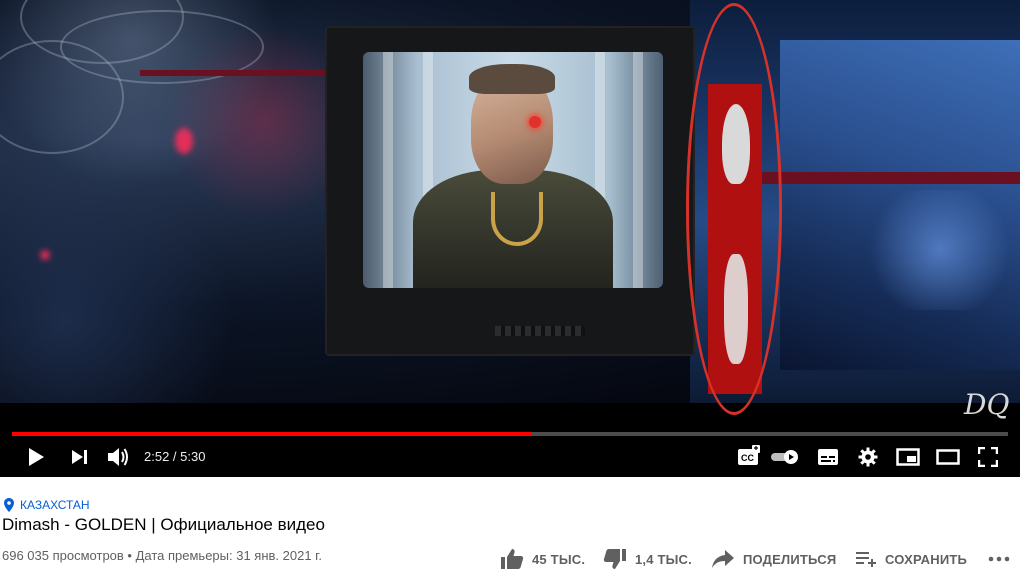 This screenshot has height=576, width=1020. I want to click on skip-next-icon, so click(79, 456).